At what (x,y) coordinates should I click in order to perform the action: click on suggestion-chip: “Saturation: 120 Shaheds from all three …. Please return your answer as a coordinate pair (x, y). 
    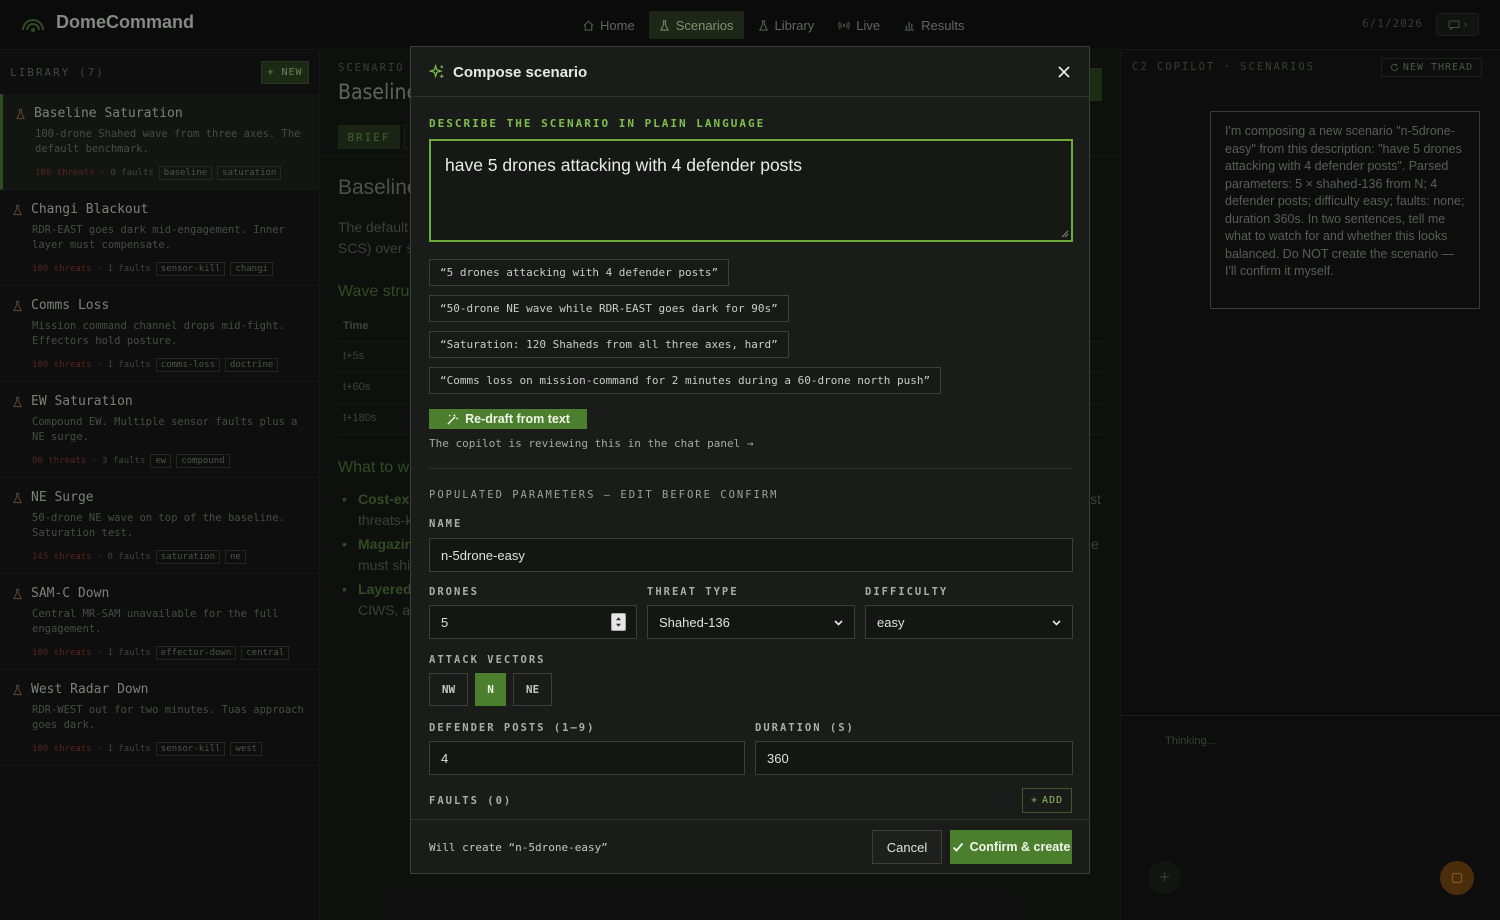
    Looking at the image, I should click on (609, 344).